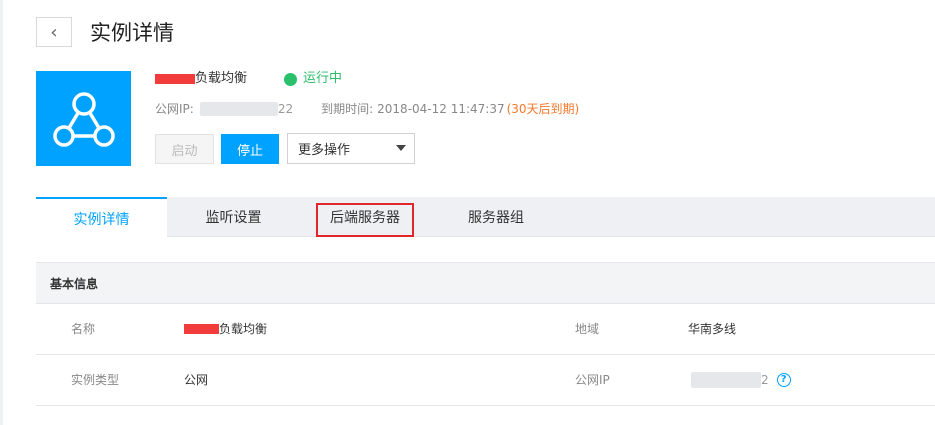 The height and width of the screenshot is (425, 935). Describe the element at coordinates (290, 79) in the screenshot. I see `status-dot-icon` at that location.